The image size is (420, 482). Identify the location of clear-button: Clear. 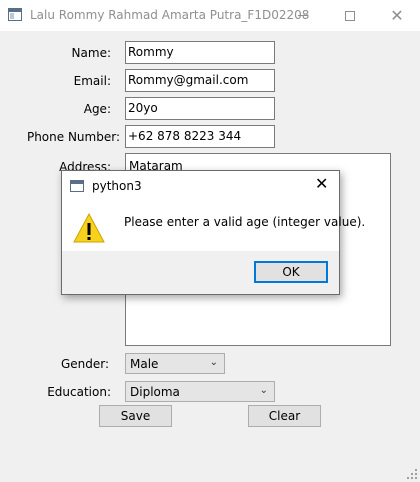
(284, 416).